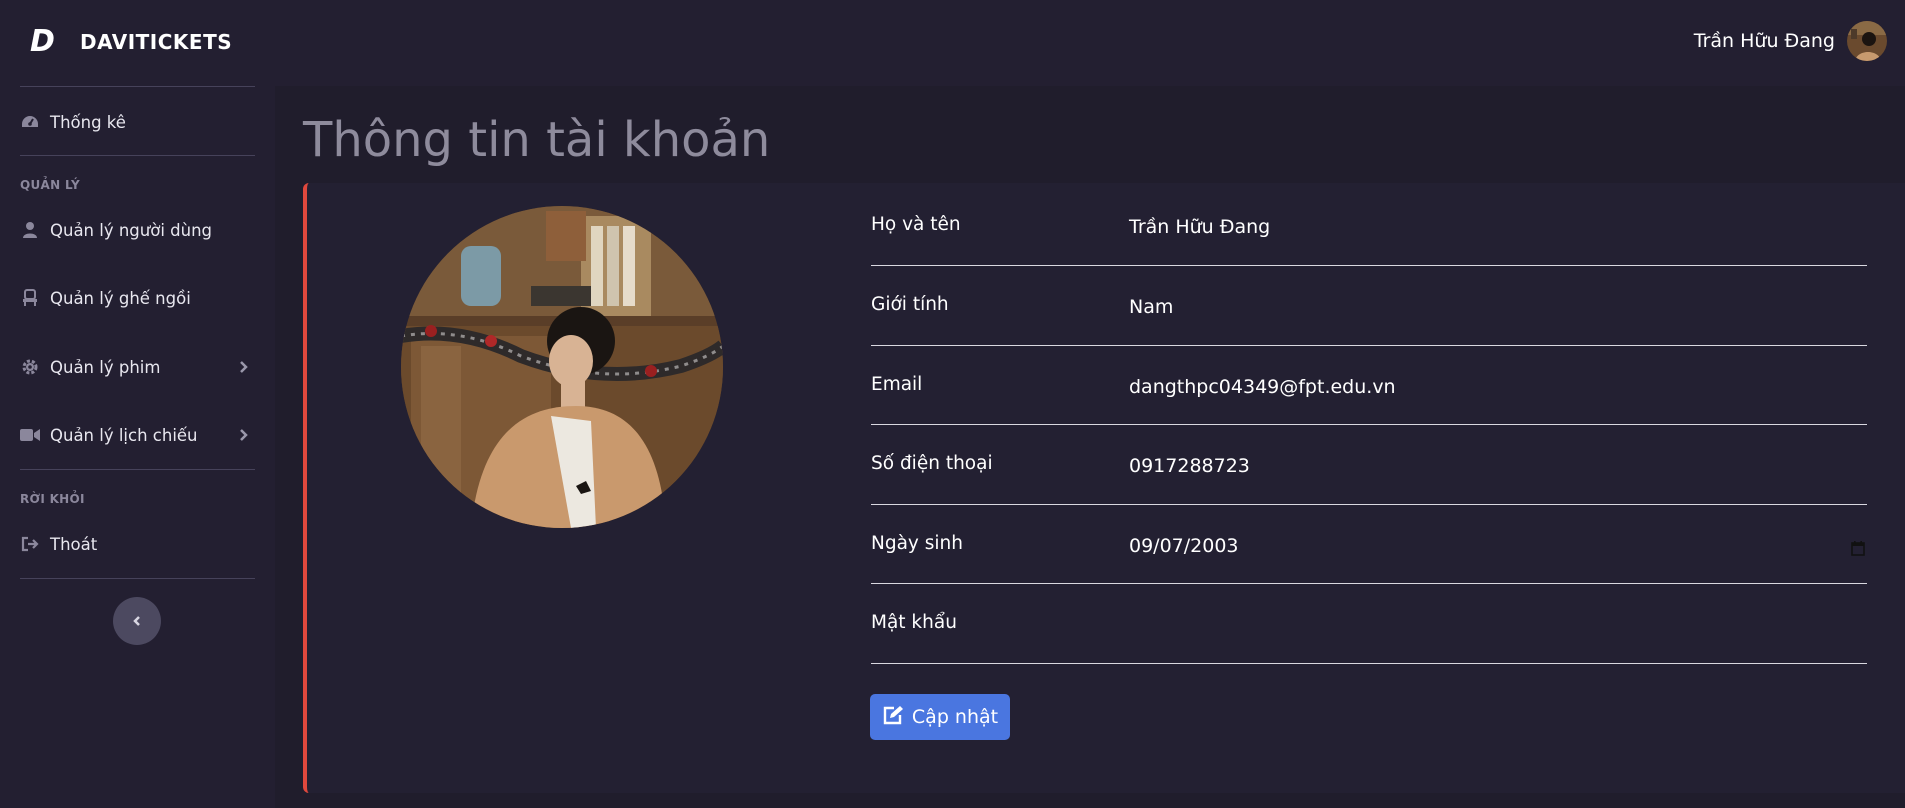  I want to click on field-label: Số điện thoại, so click(932, 463).